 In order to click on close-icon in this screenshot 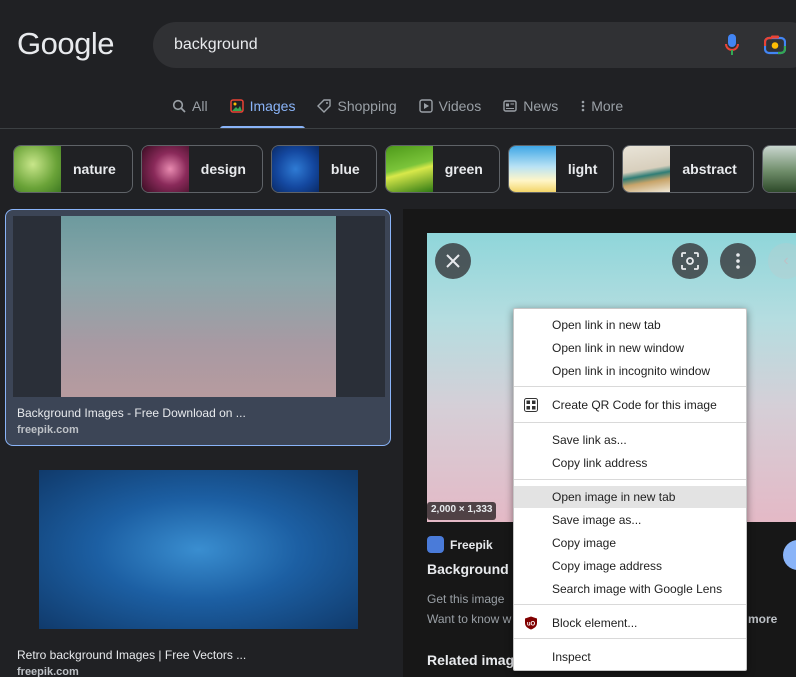, I will do `click(453, 261)`.